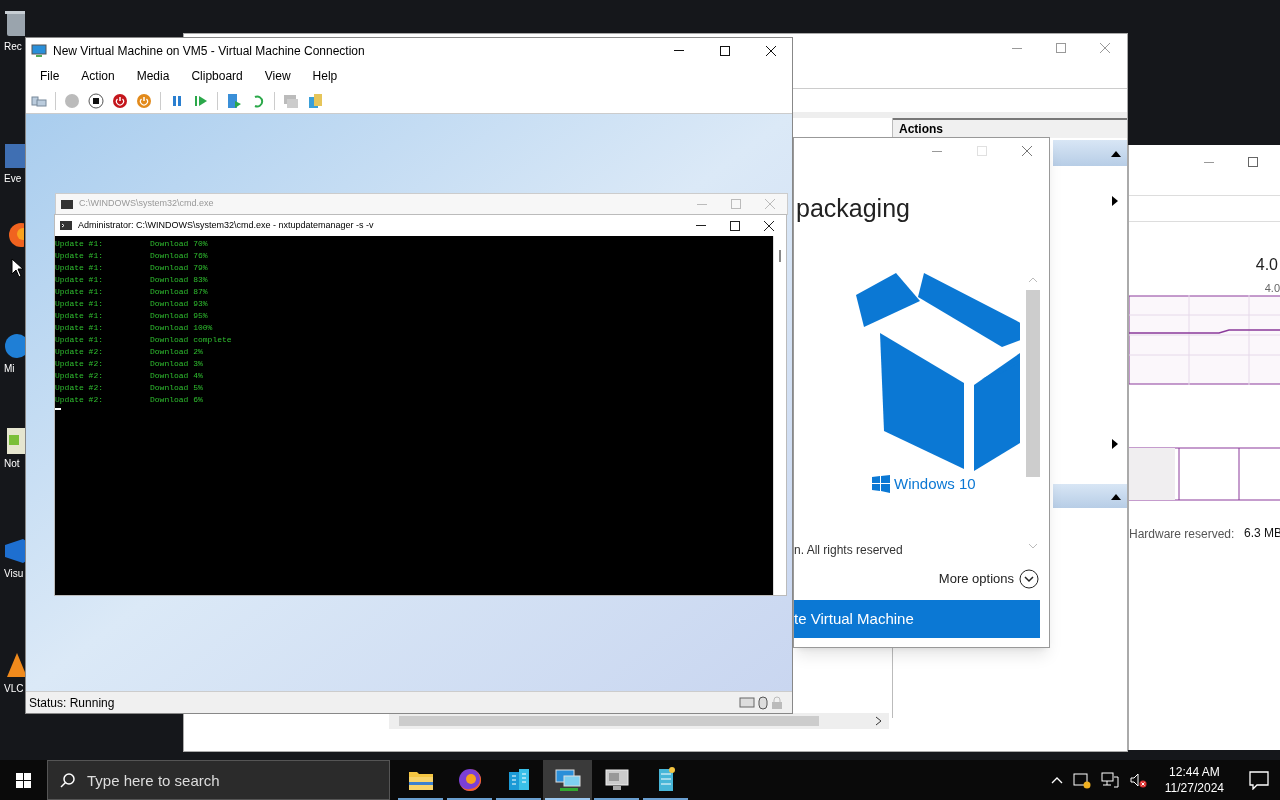  I want to click on chevron-down-icon, so click(1029, 579).